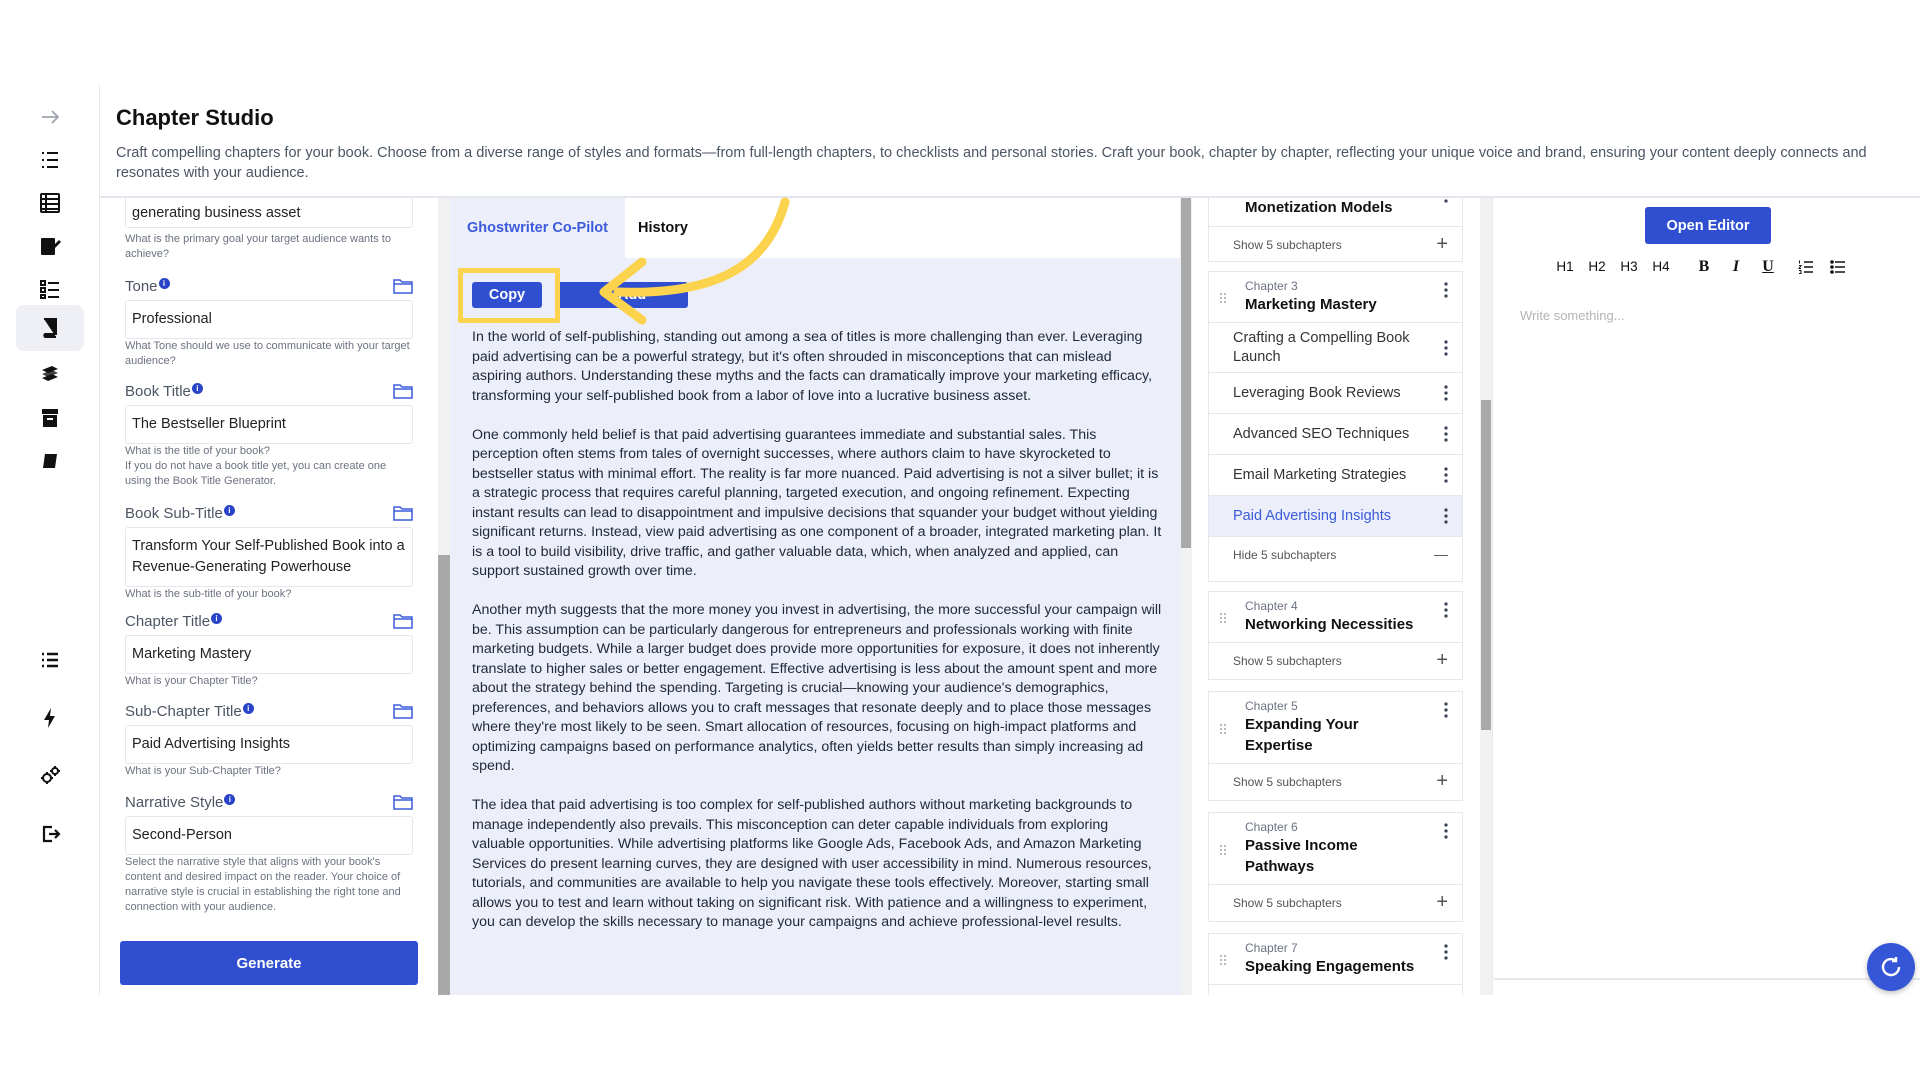  I want to click on outline-list-icon, so click(50, 160).